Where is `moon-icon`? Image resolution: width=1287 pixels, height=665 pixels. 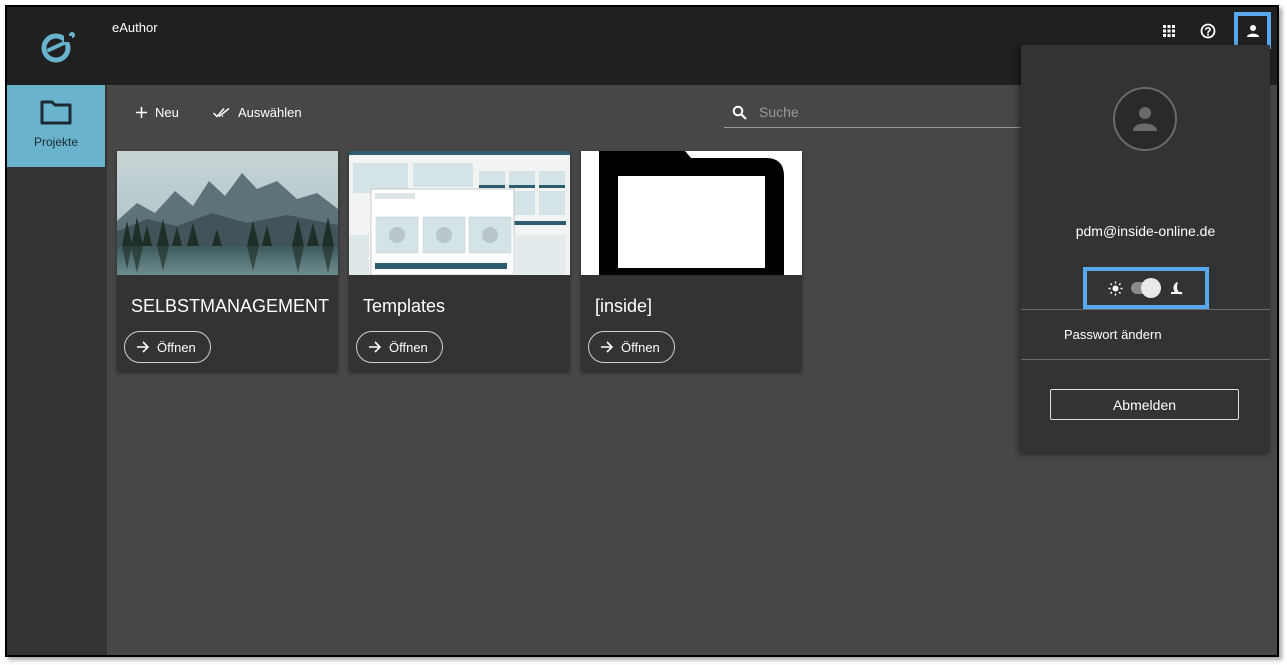 moon-icon is located at coordinates (1177, 287).